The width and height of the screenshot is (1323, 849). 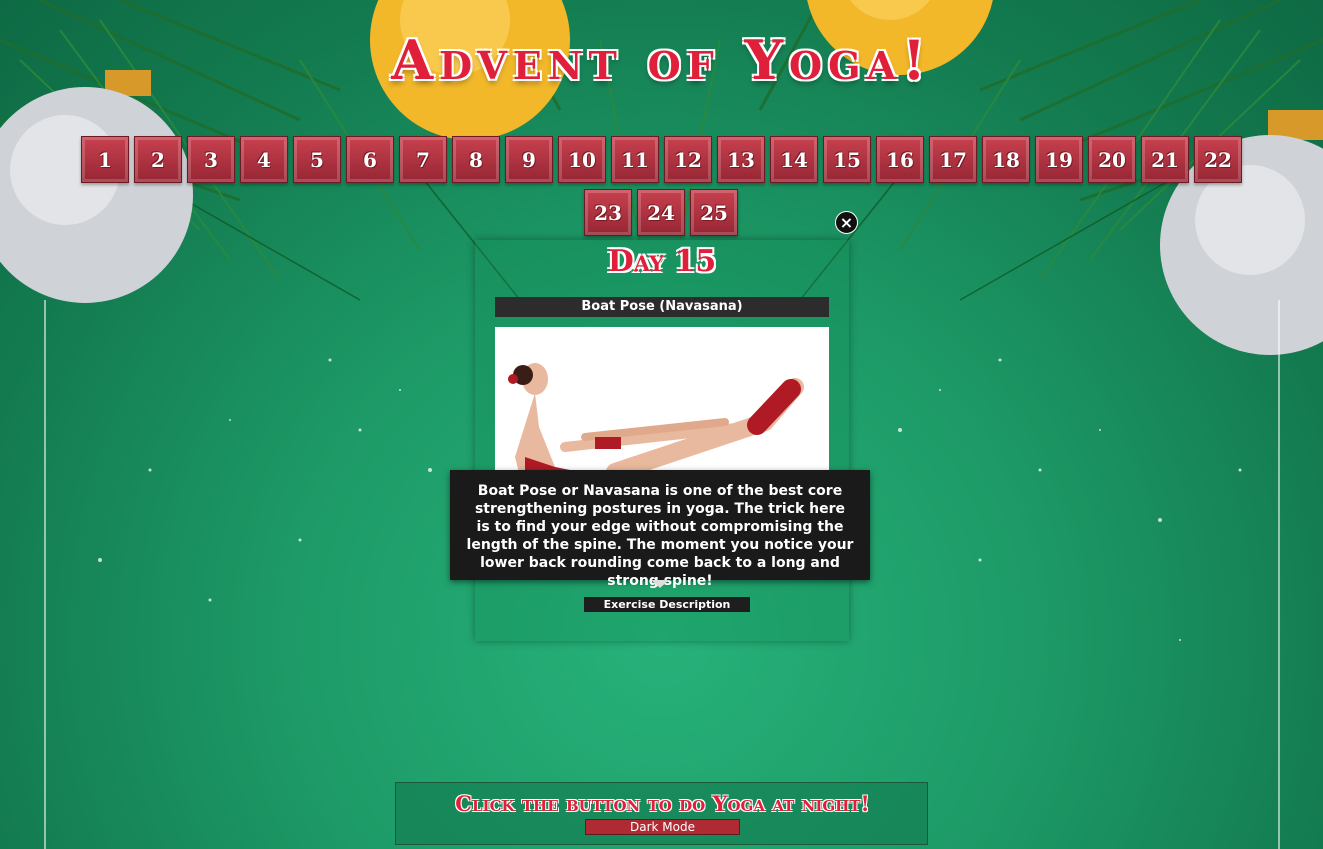 What do you see at coordinates (529, 159) in the screenshot?
I see `day-button-9: 9` at bounding box center [529, 159].